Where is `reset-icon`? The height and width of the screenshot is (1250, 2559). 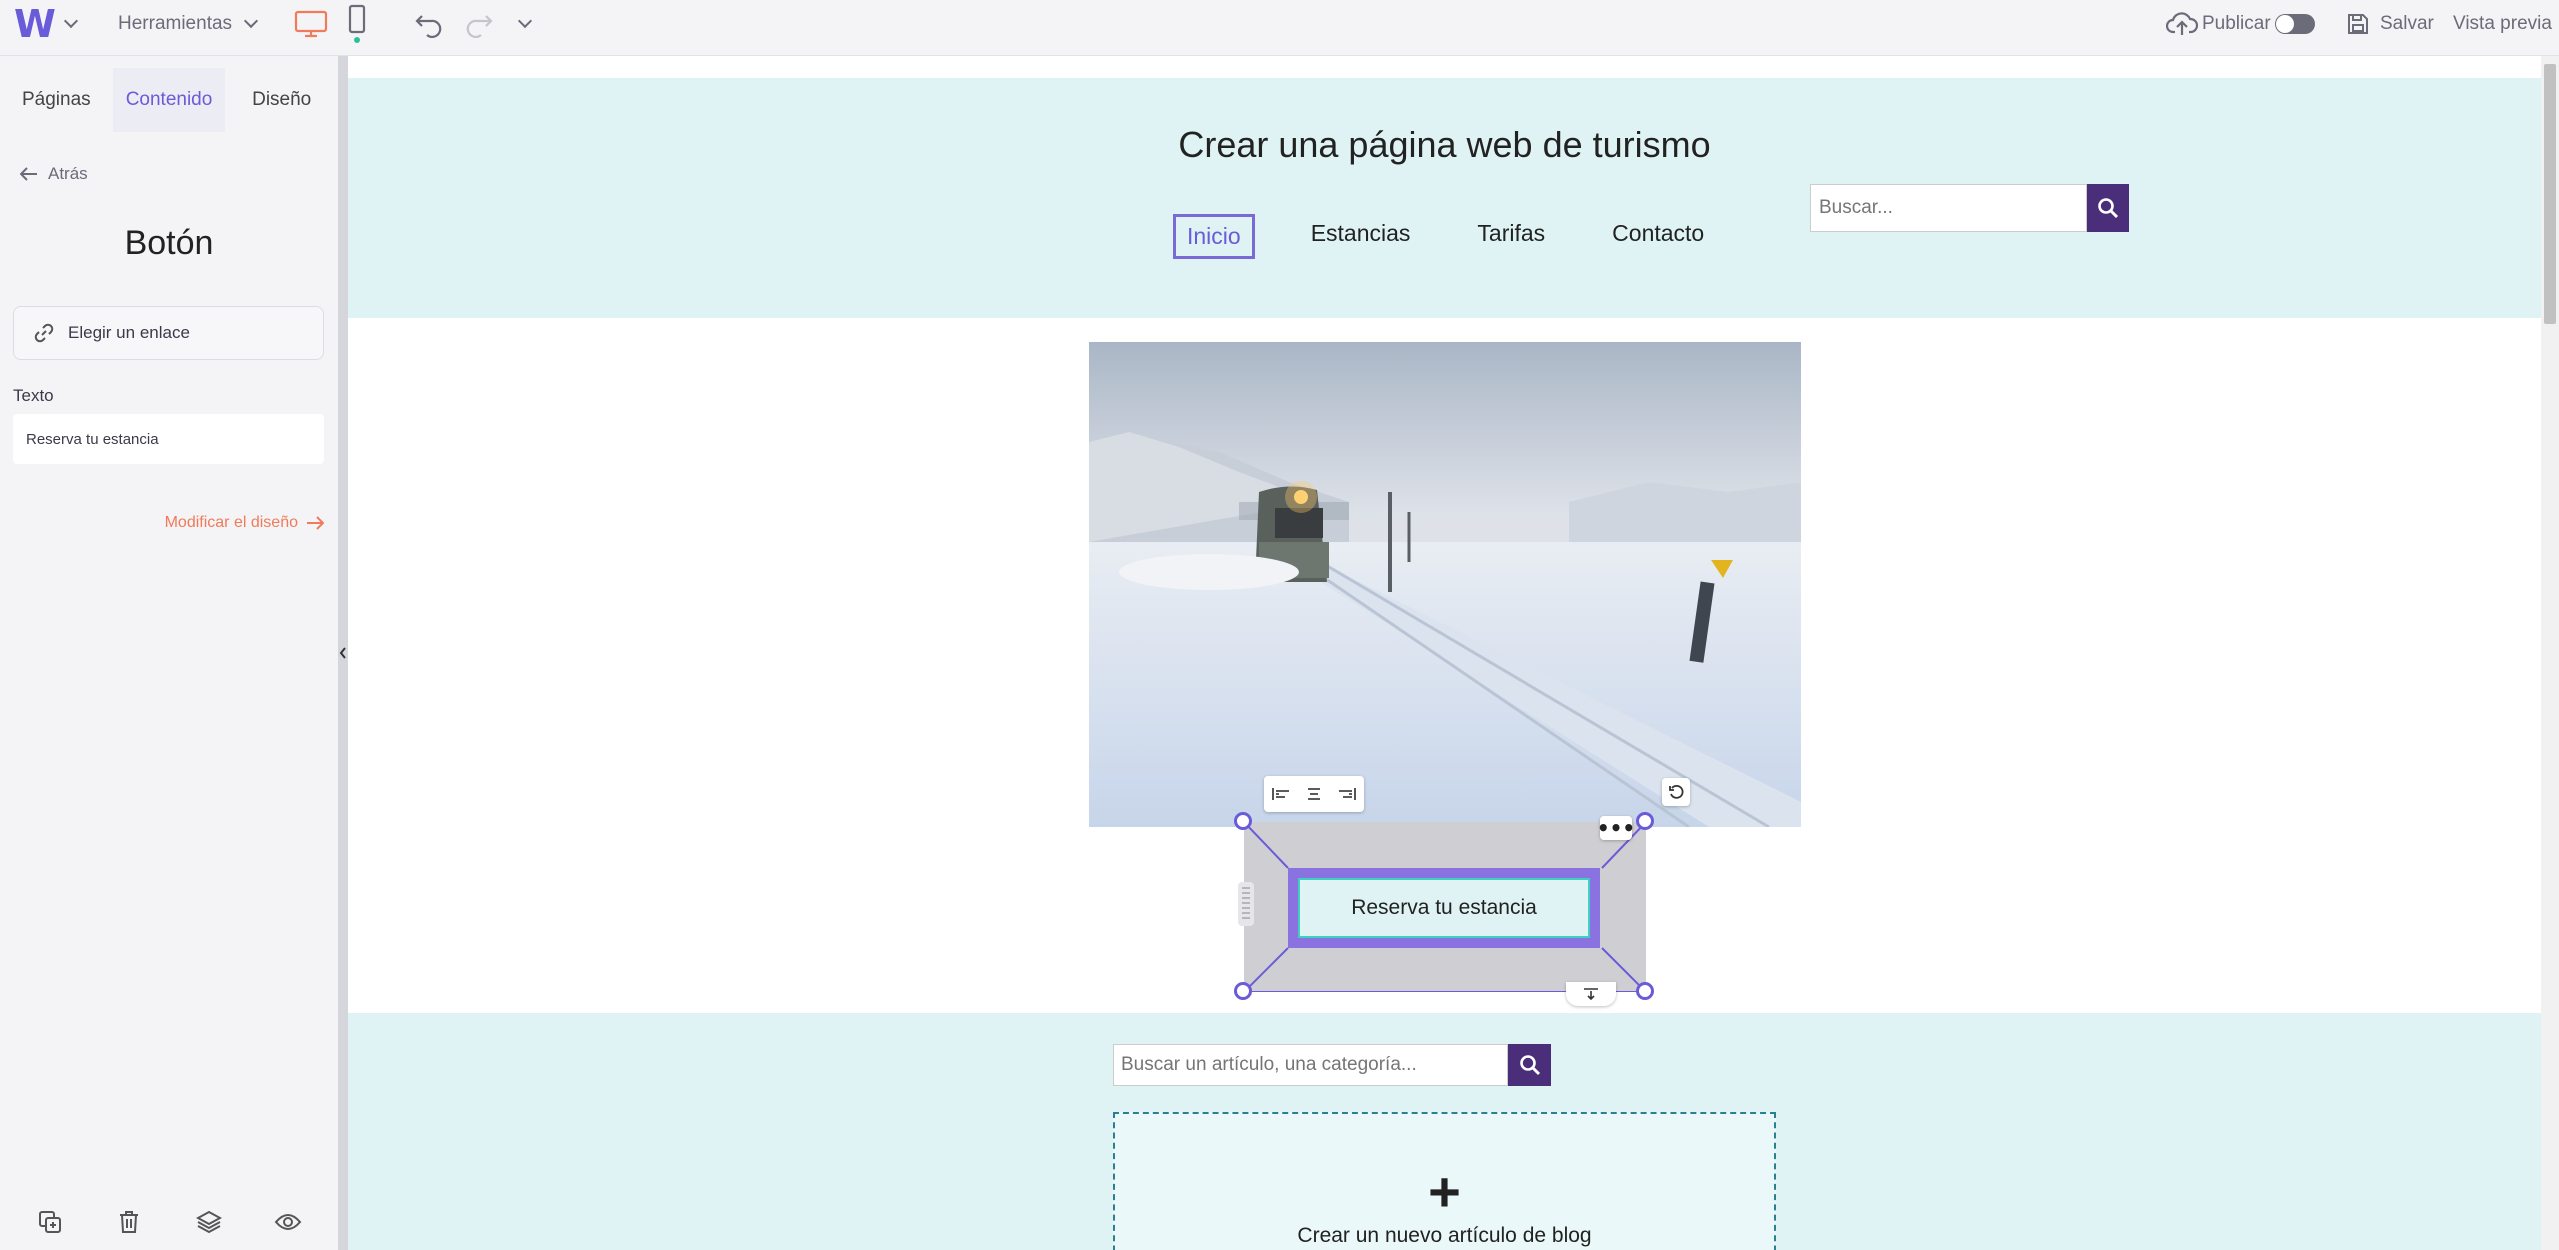 reset-icon is located at coordinates (1676, 791).